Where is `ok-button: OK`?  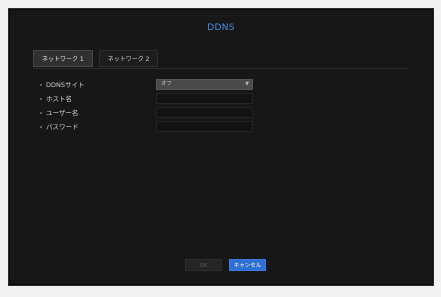 ok-button: OK is located at coordinates (203, 265).